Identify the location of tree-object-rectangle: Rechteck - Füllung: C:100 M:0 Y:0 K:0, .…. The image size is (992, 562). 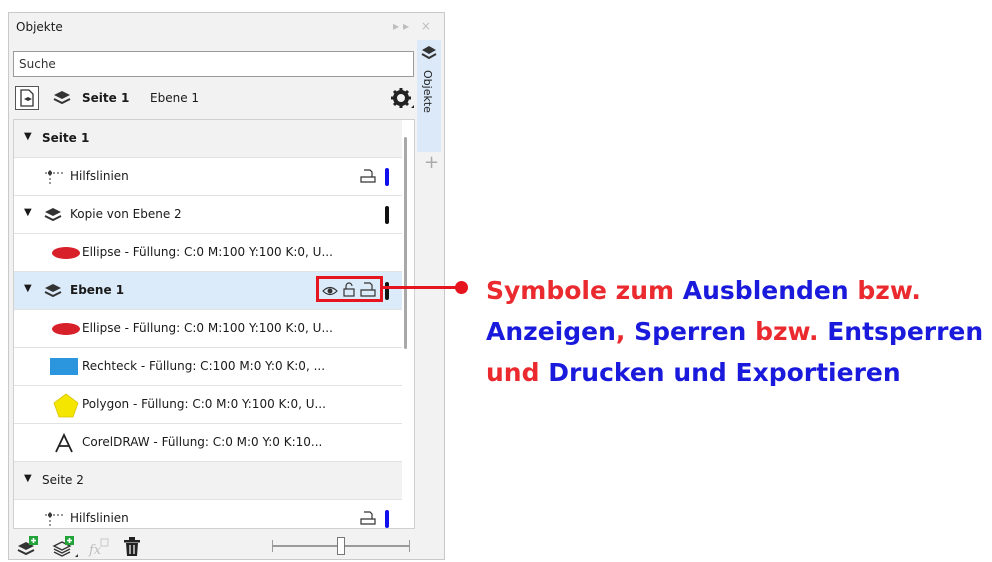
(208, 367).